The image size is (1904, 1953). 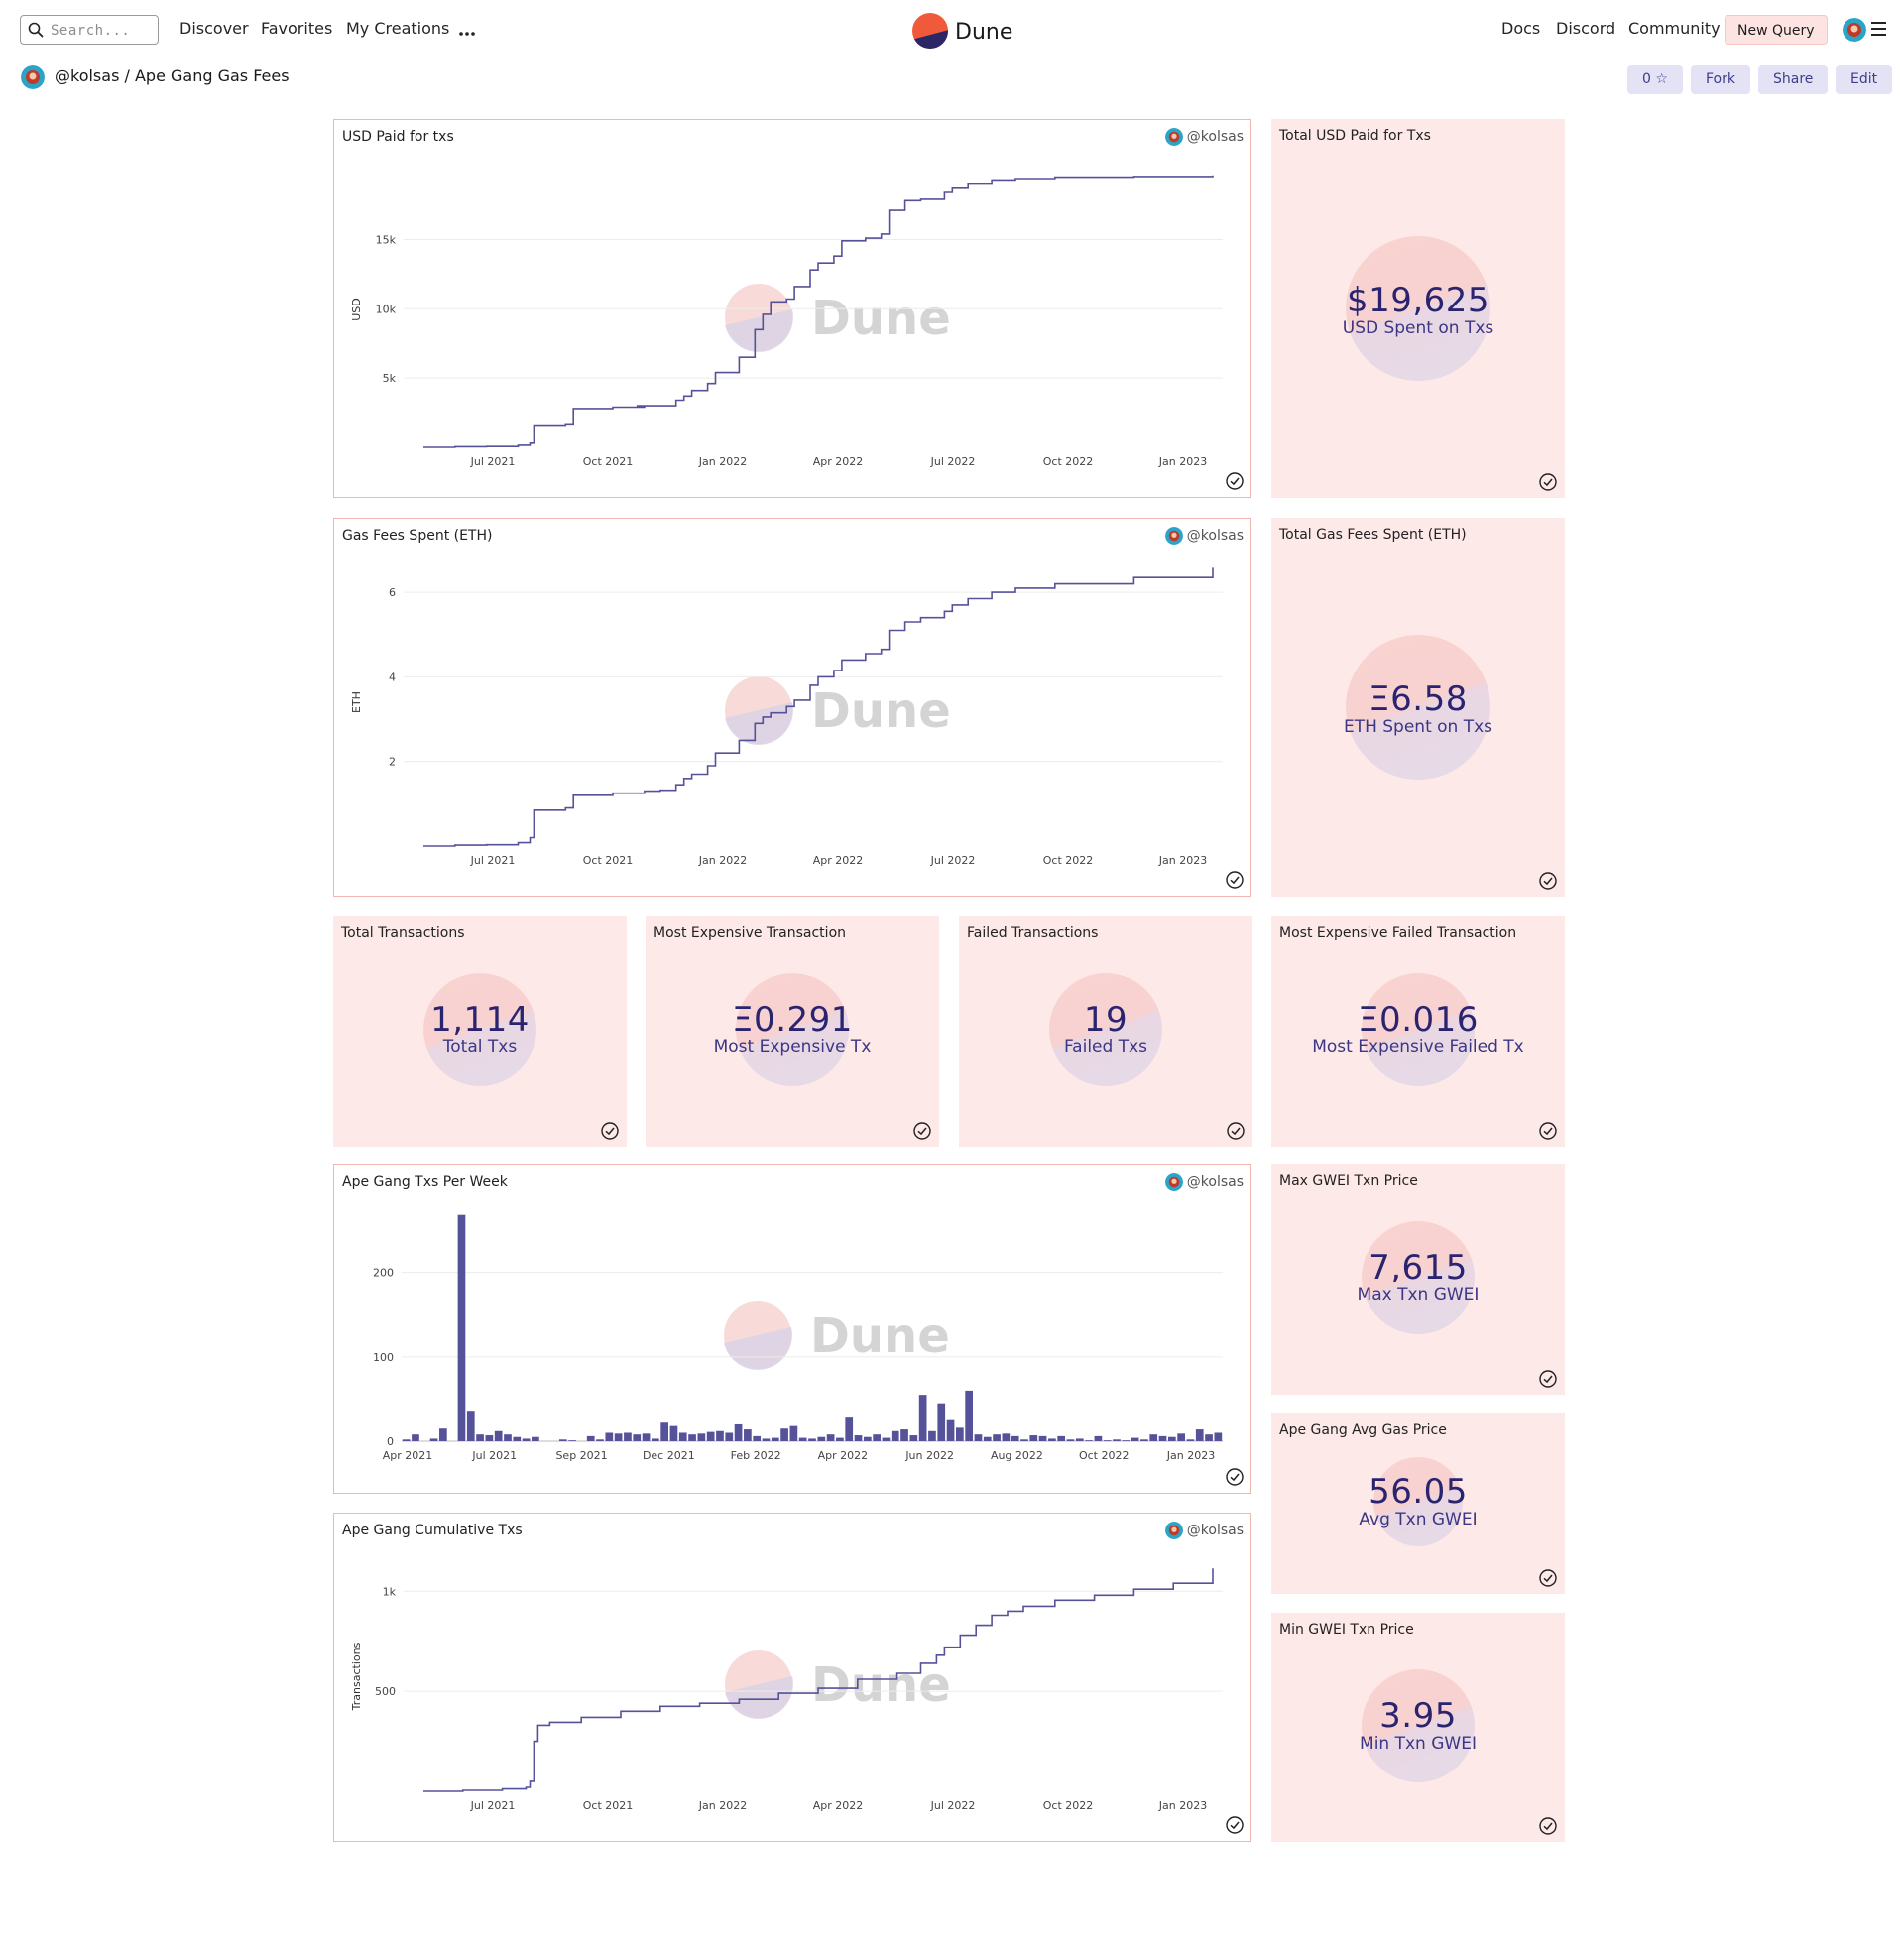 I want to click on counter-label: Max Txn GWEI, so click(x=1418, y=1295).